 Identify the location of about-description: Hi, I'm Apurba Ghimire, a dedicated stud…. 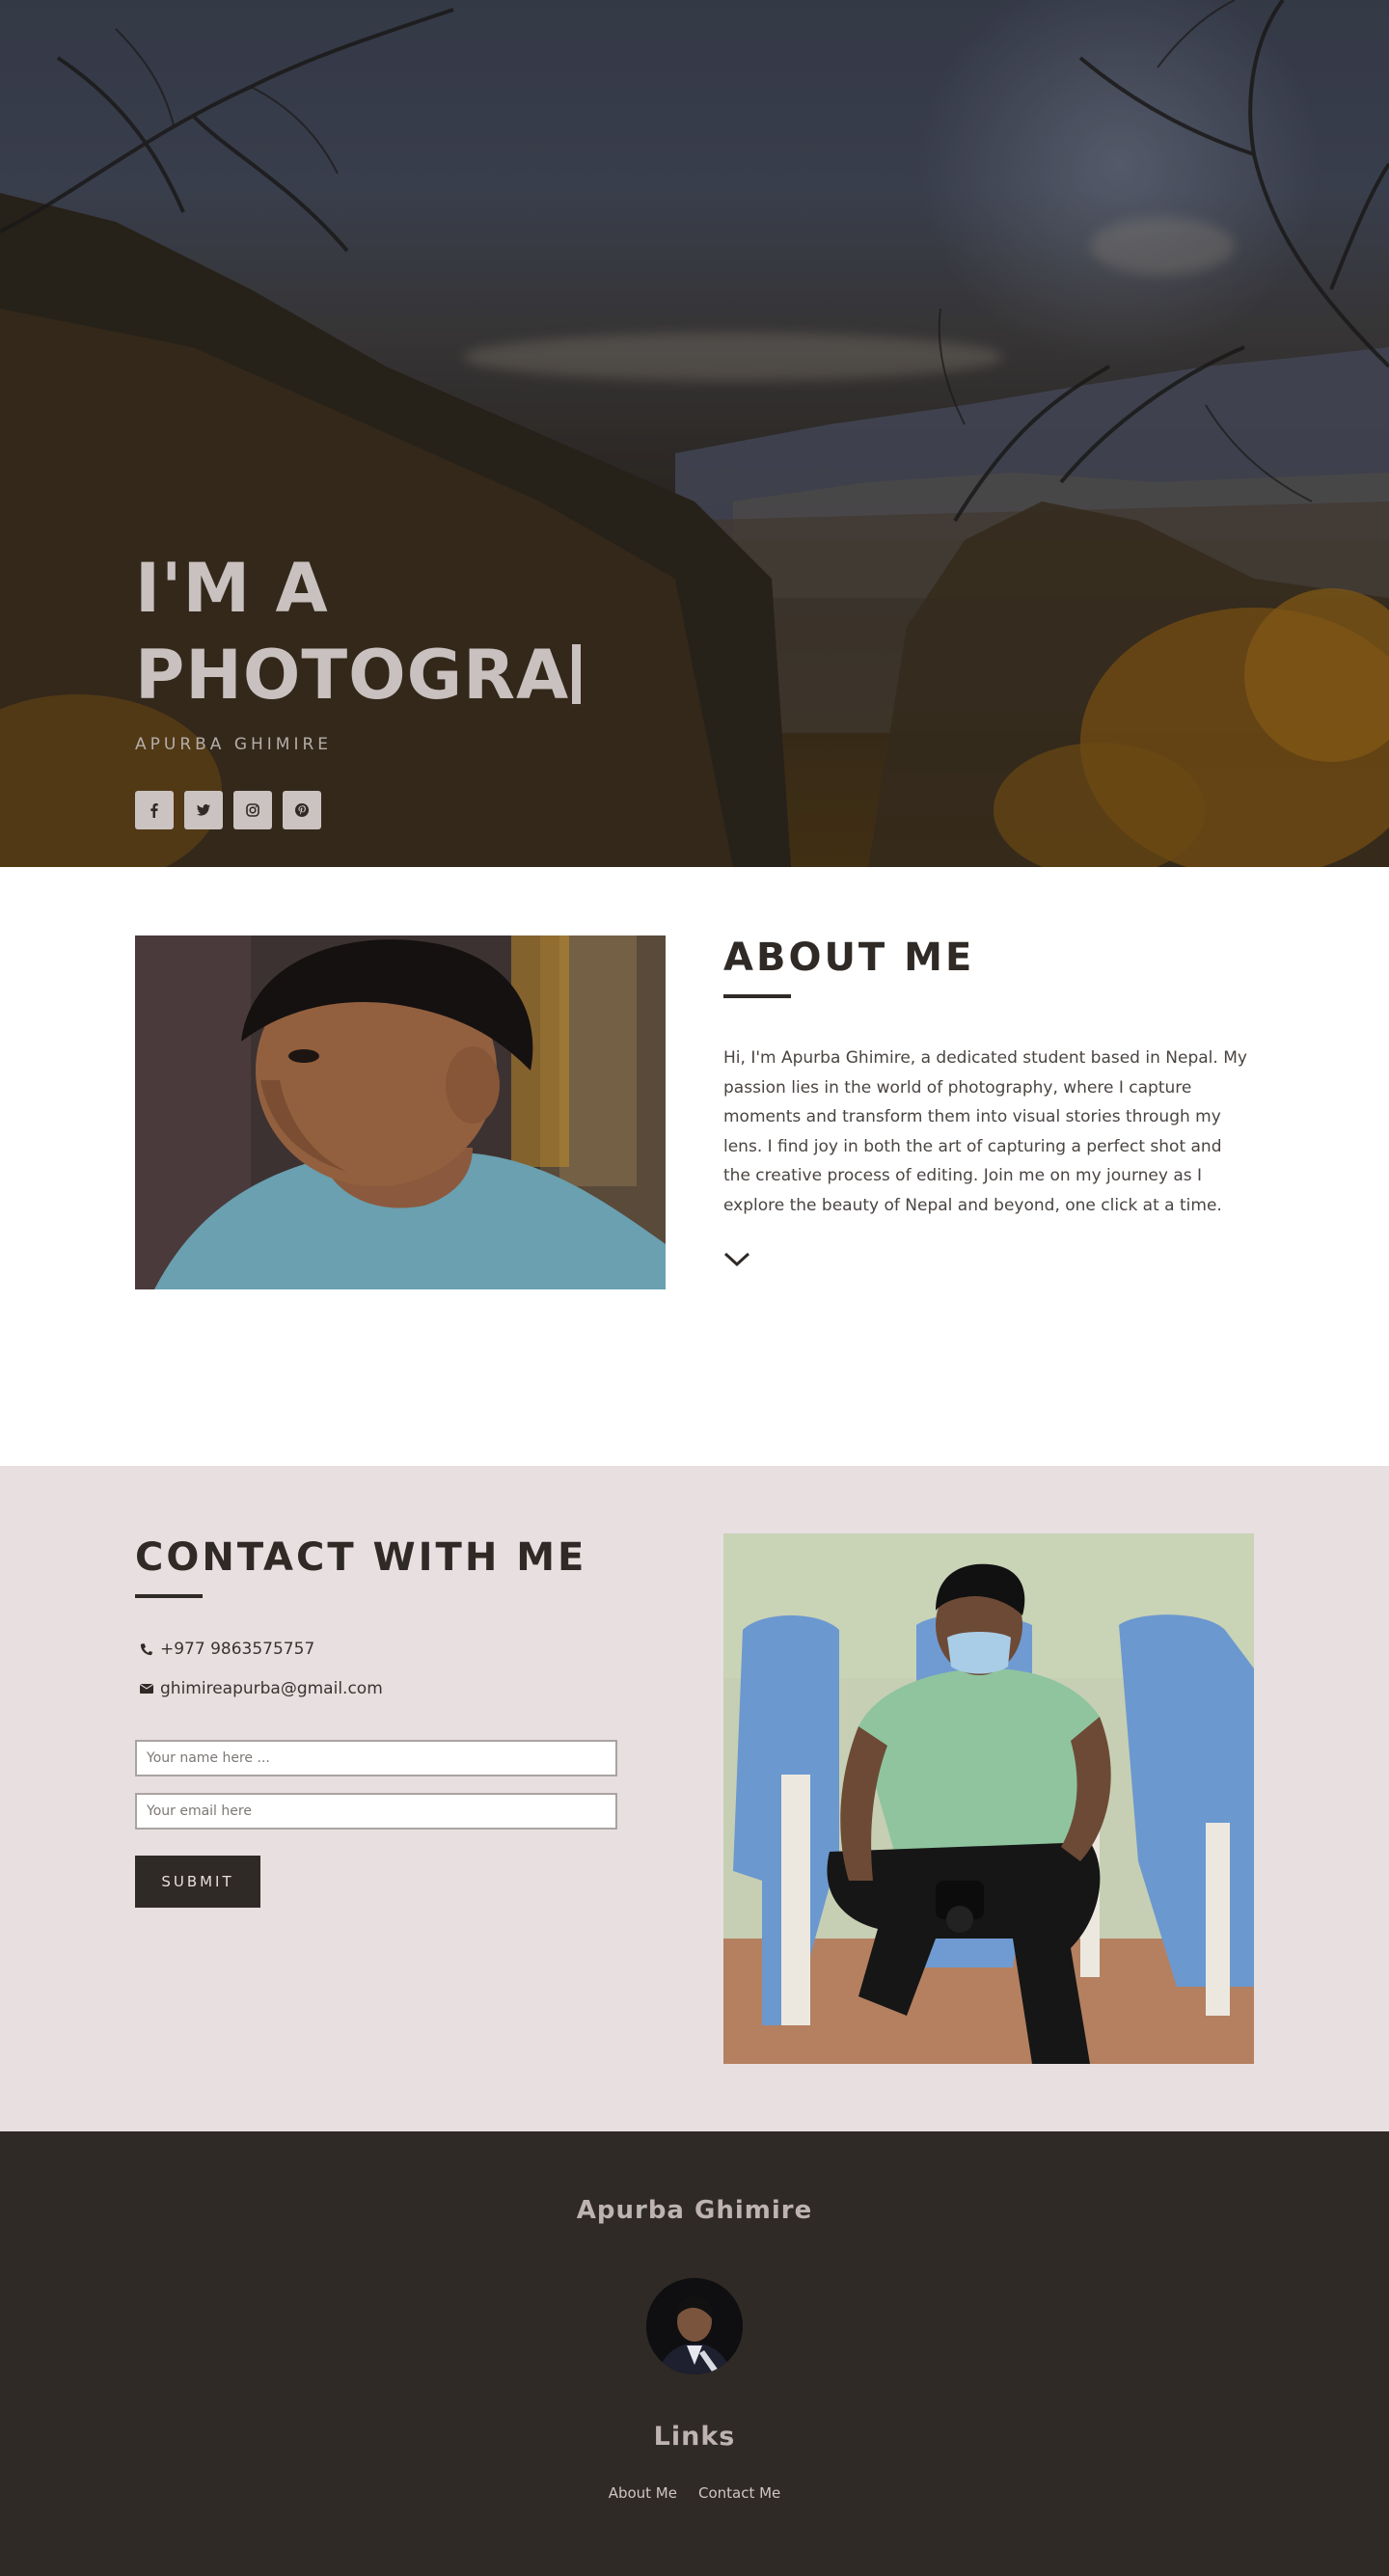
(985, 1131).